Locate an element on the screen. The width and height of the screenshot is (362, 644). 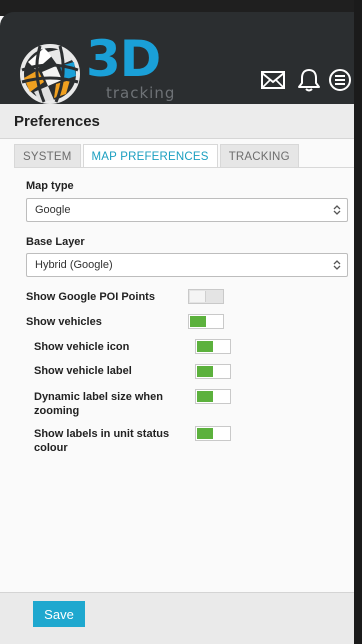
globe-logo-icon is located at coordinates (50, 74).